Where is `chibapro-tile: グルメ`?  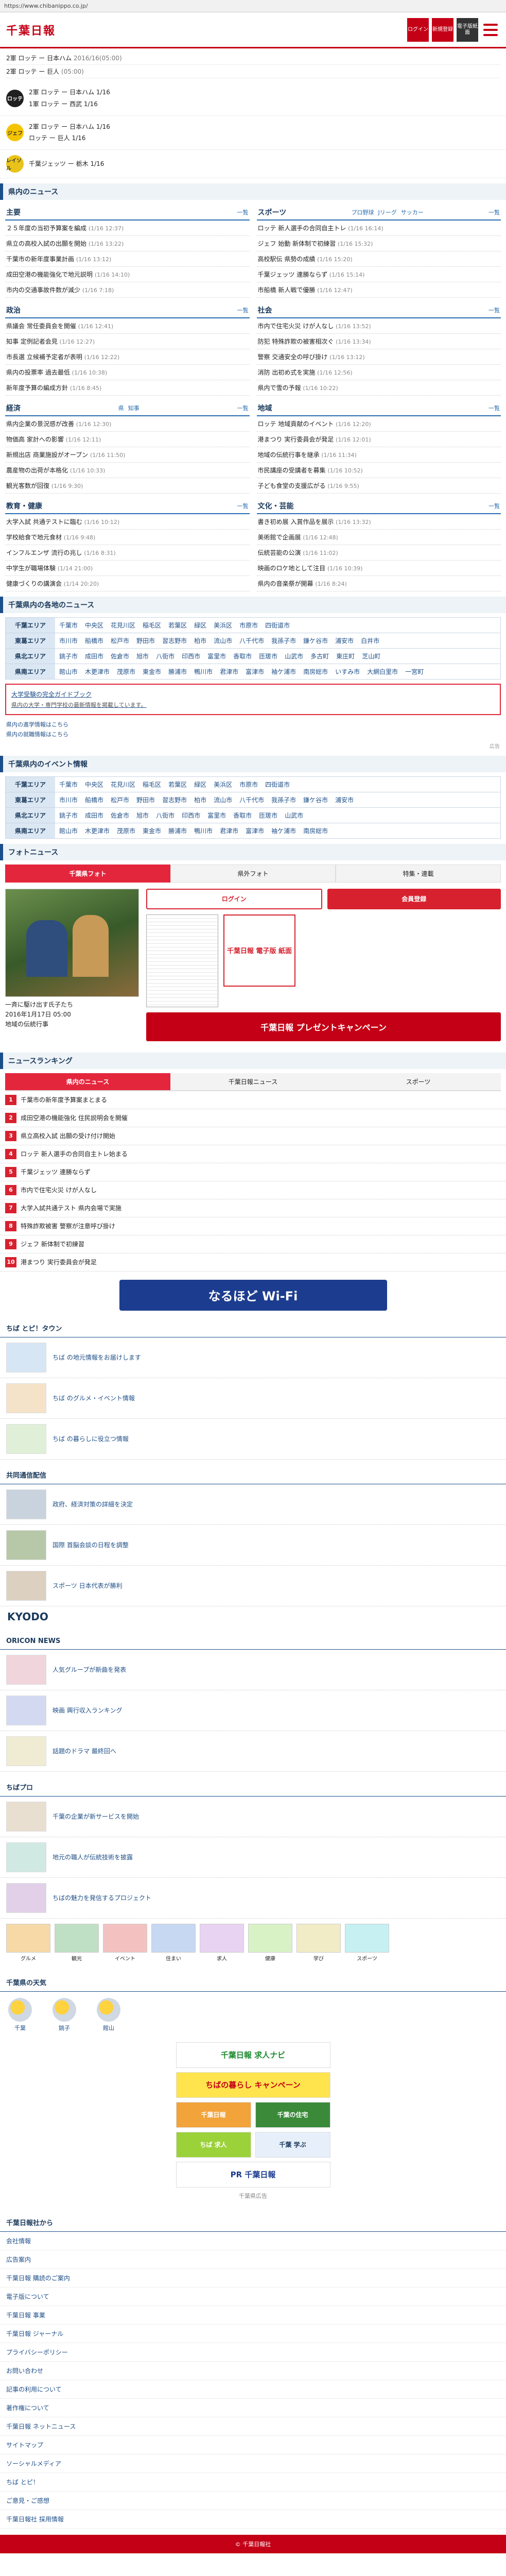
chibapro-tile: グルメ is located at coordinates (28, 1942).